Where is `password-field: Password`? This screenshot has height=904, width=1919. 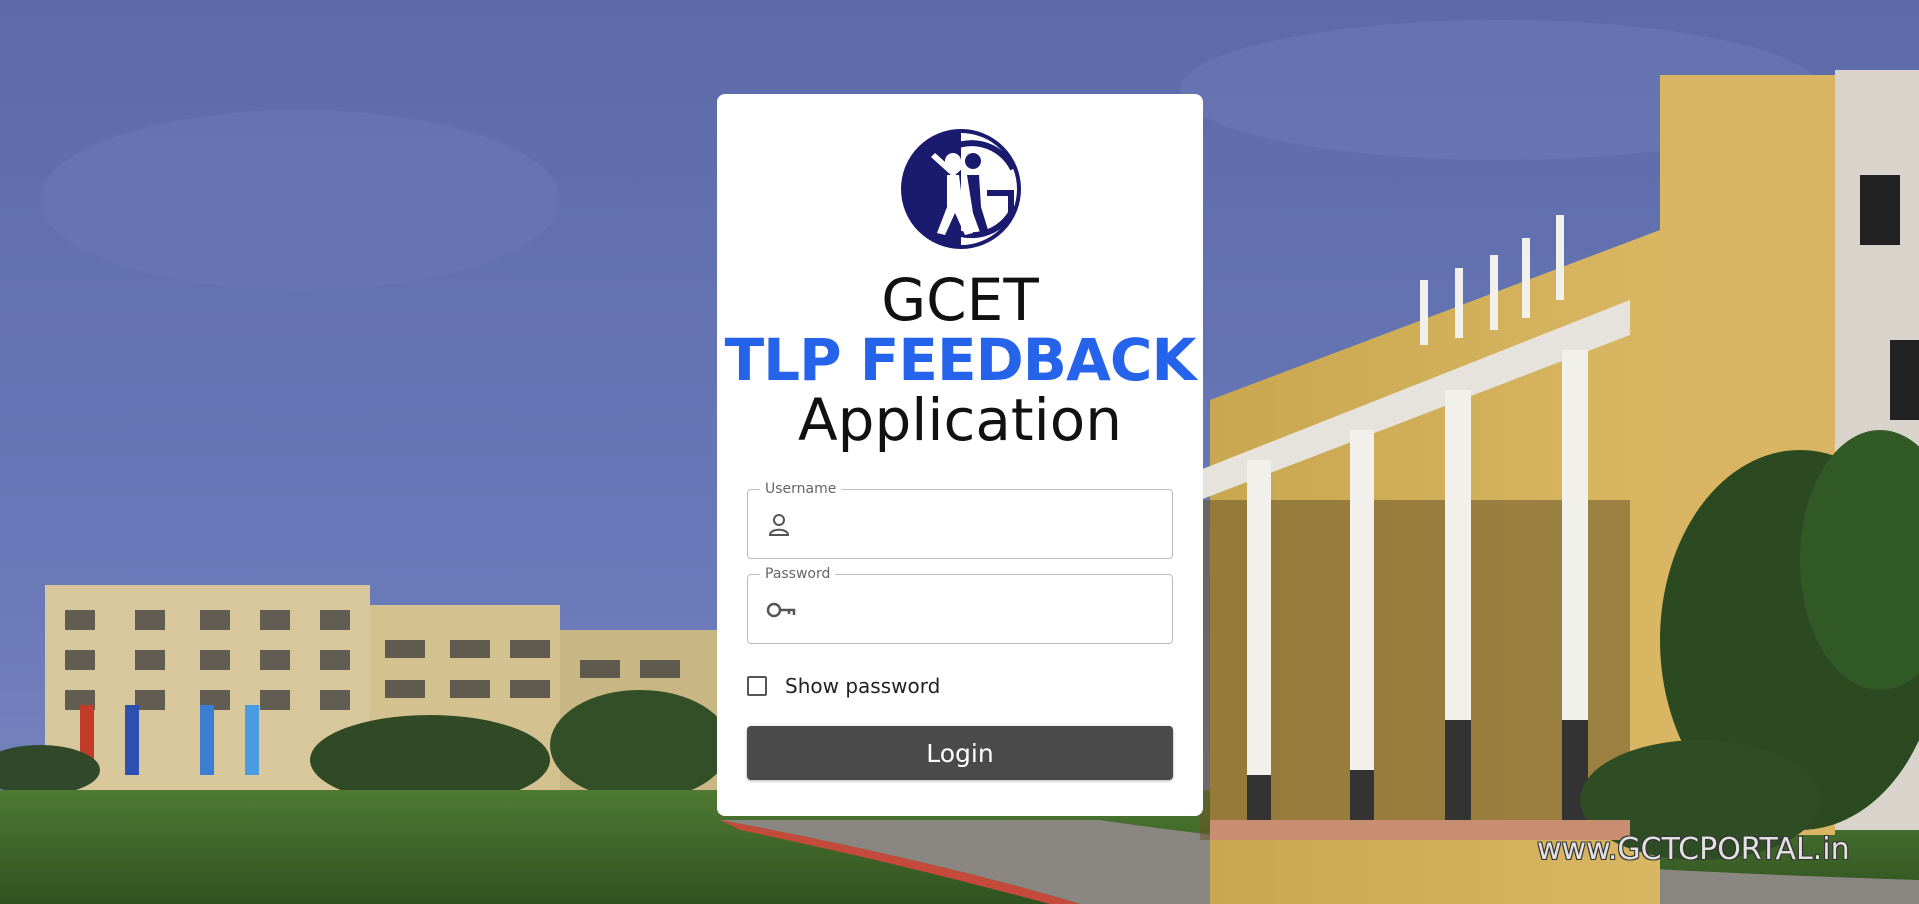 password-field: Password is located at coordinates (960, 604).